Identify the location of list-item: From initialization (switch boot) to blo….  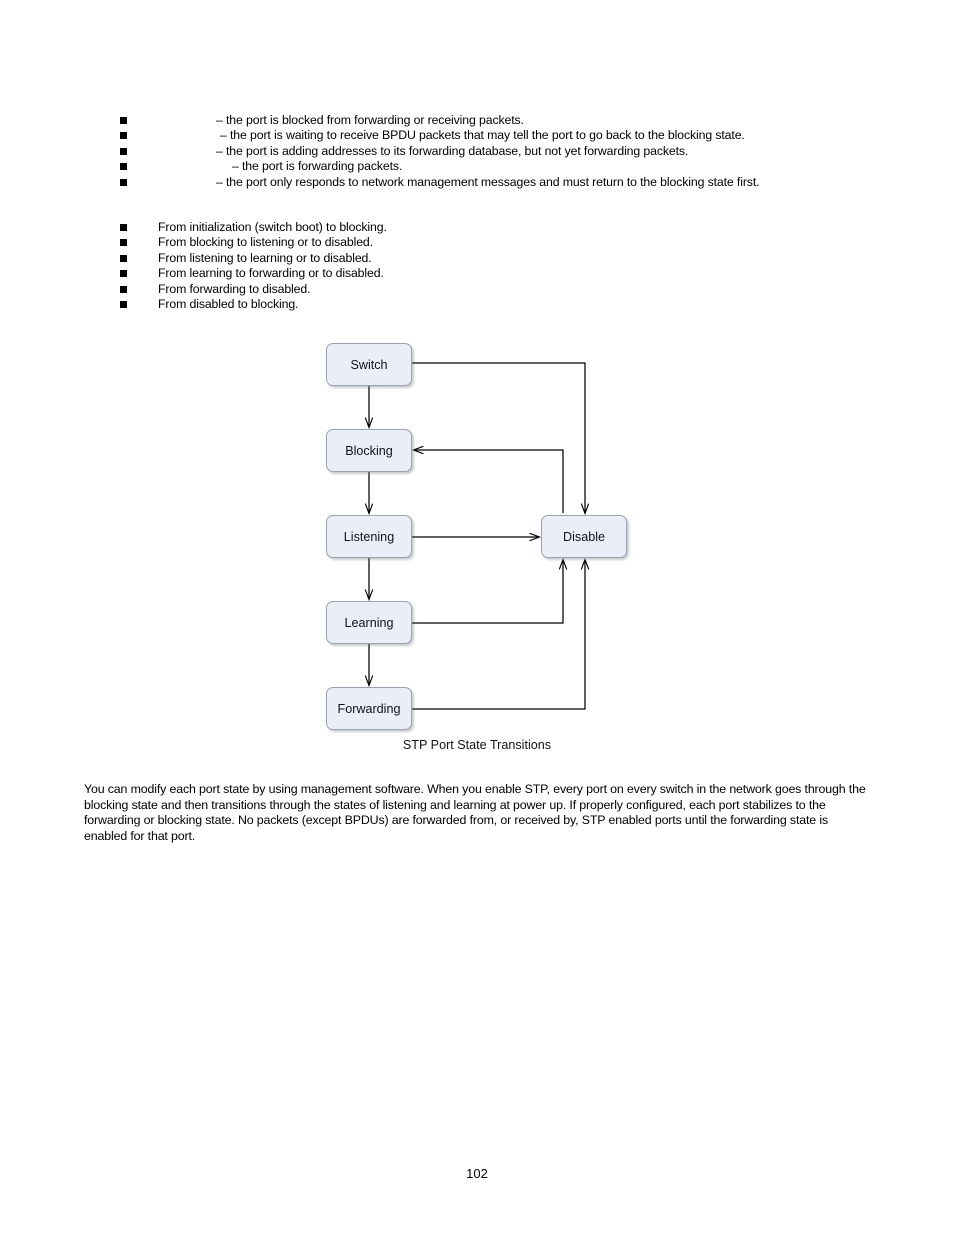
(350, 227).